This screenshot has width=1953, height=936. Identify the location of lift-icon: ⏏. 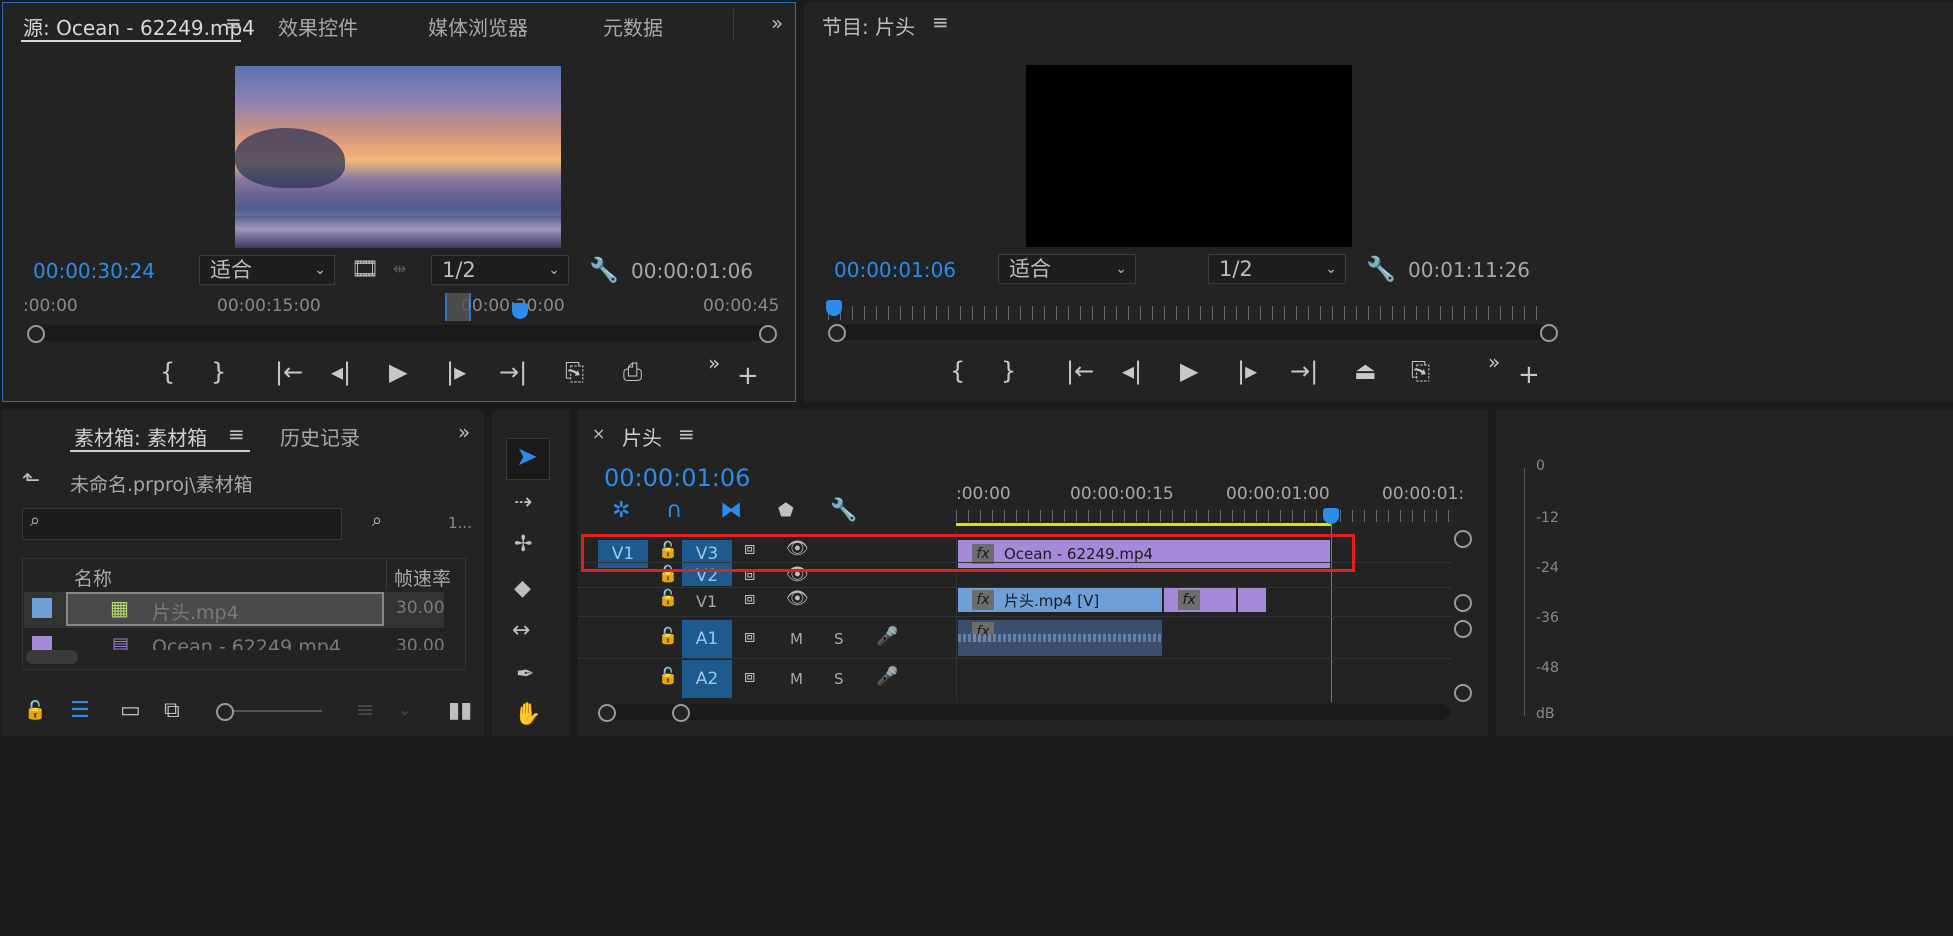
(1365, 371).